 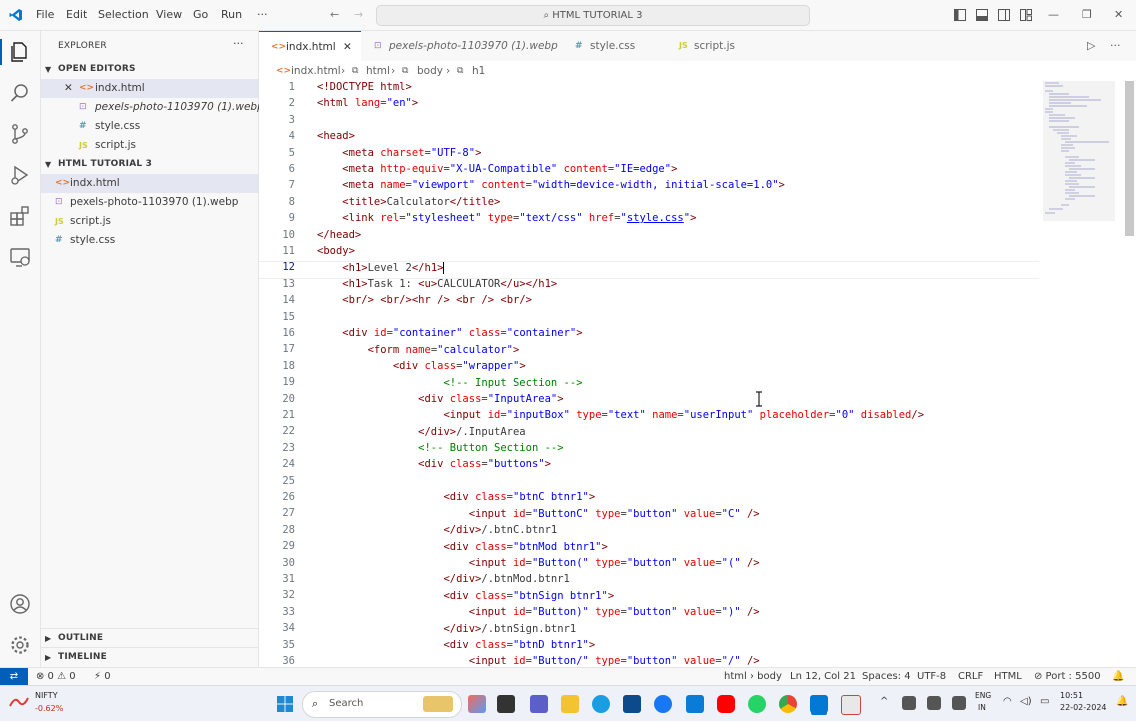 I want to click on more-actions-icon: ···, so click(x=1115, y=45).